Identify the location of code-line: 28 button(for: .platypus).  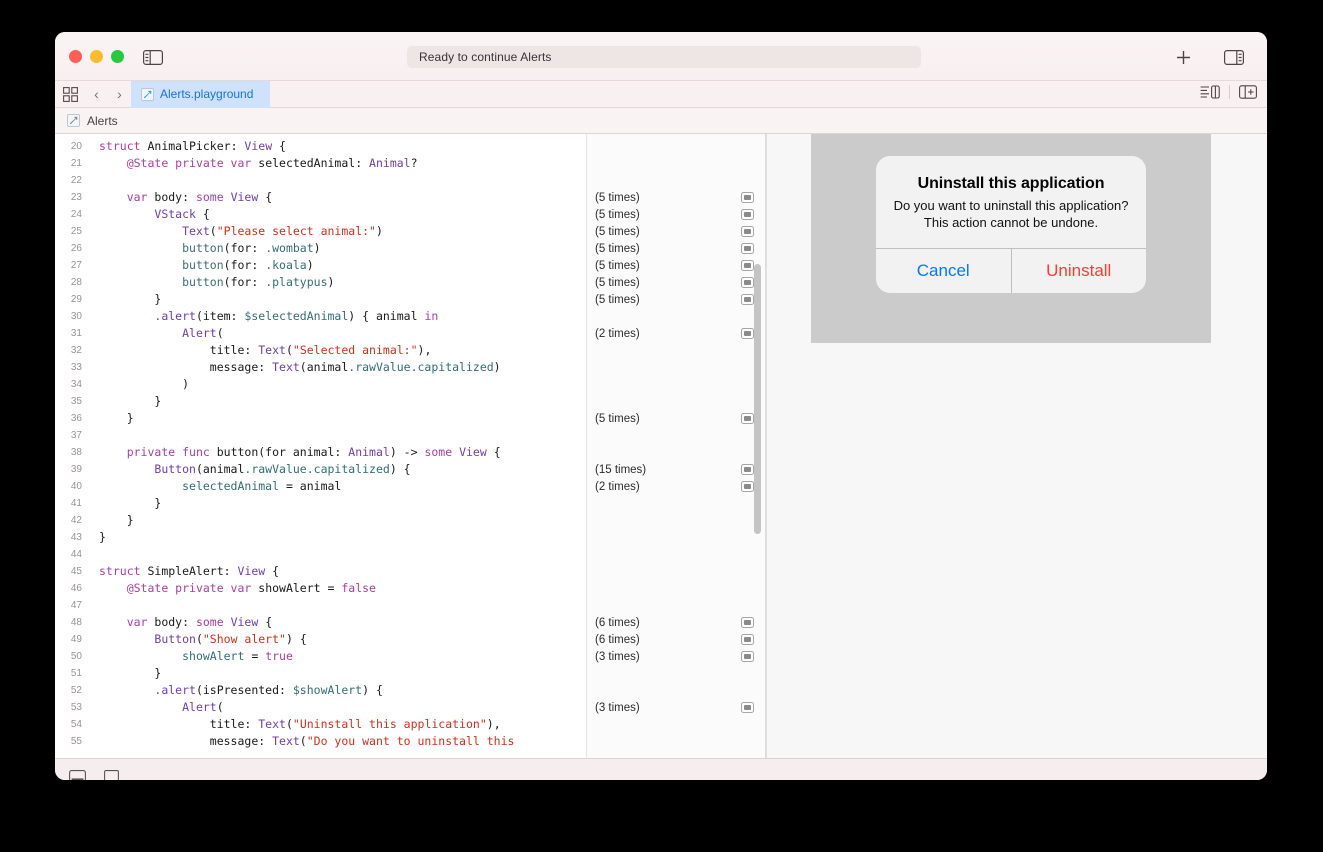
(320, 282).